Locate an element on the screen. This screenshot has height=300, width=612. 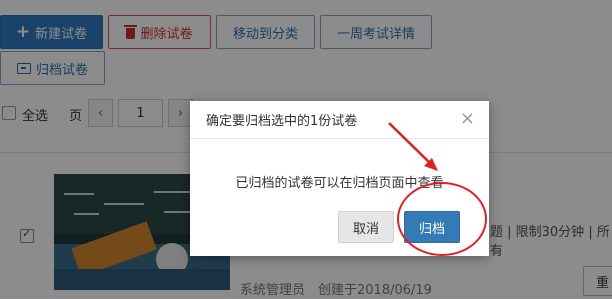
annotation-circle is located at coordinates (442, 219).